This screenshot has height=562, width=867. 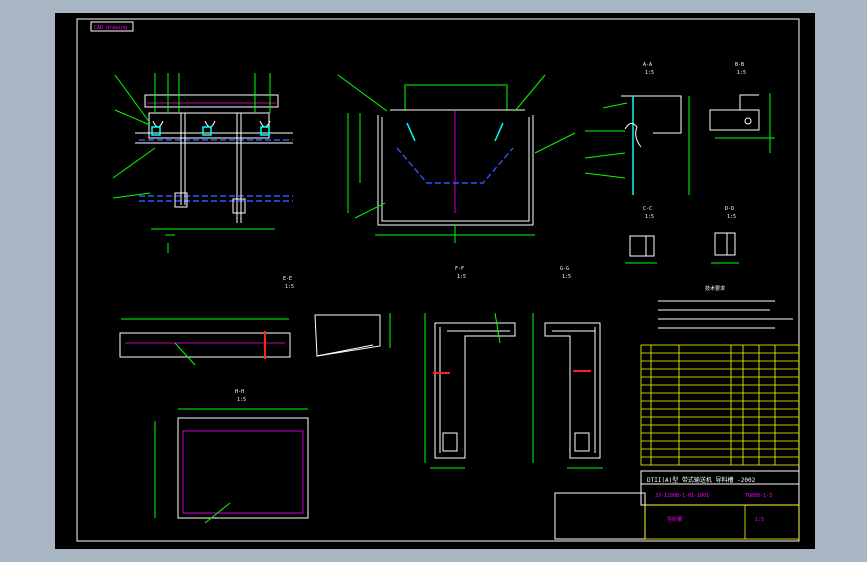 I want to click on section-a-label: A-A, so click(x=647, y=65).